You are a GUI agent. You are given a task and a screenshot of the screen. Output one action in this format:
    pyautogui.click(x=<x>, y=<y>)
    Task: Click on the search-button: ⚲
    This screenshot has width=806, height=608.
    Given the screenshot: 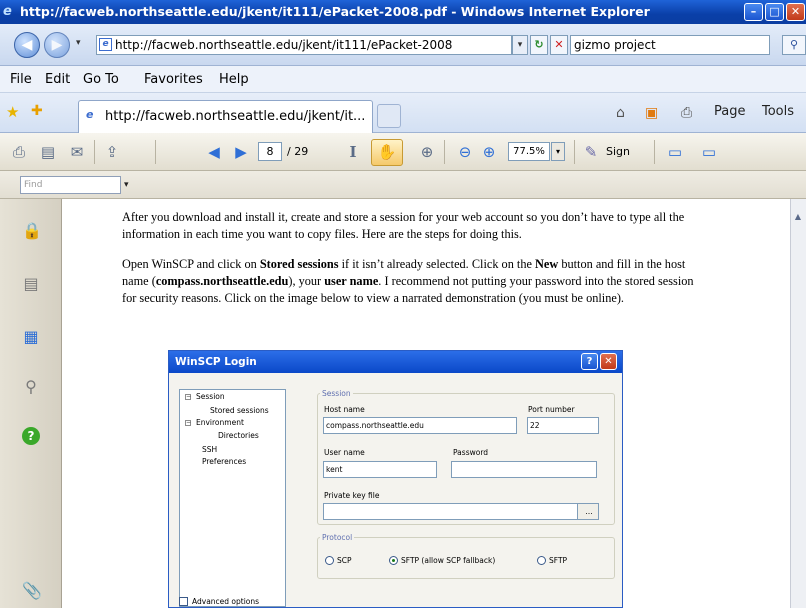 What is the action you would take?
    pyautogui.click(x=794, y=45)
    